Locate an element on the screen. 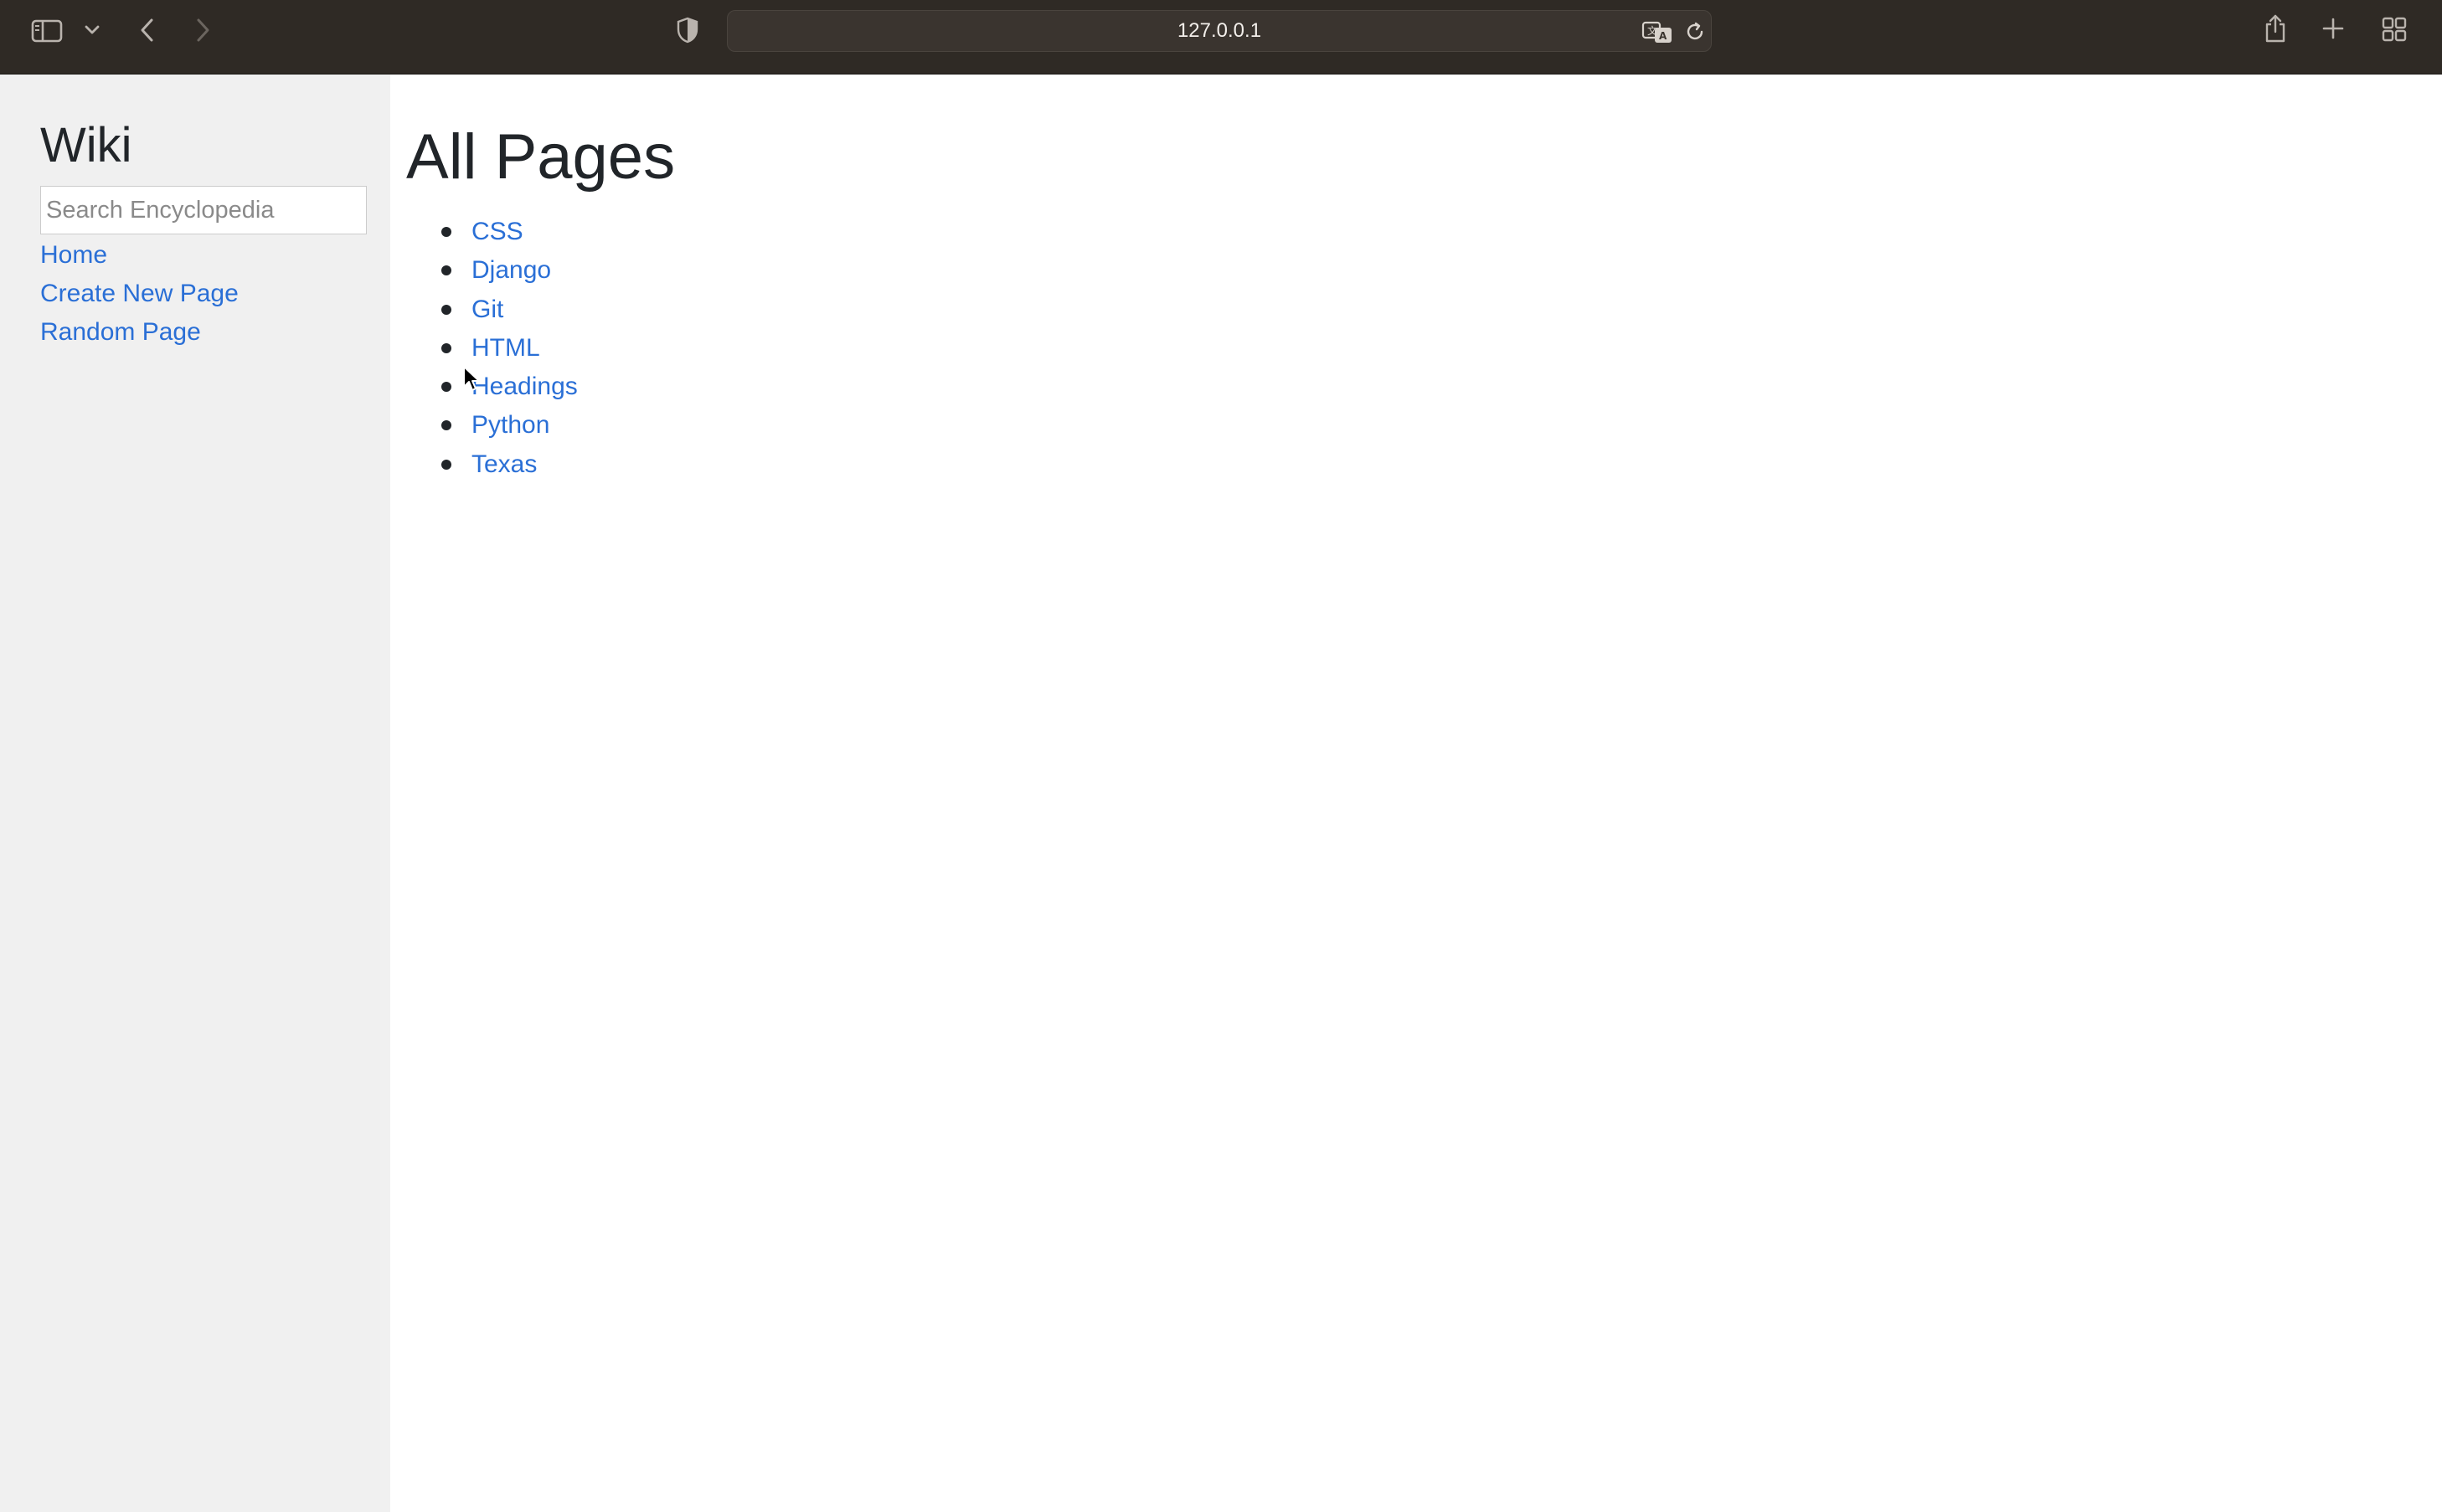 The height and width of the screenshot is (1512, 2442). list-item: CSS is located at coordinates (492, 232).